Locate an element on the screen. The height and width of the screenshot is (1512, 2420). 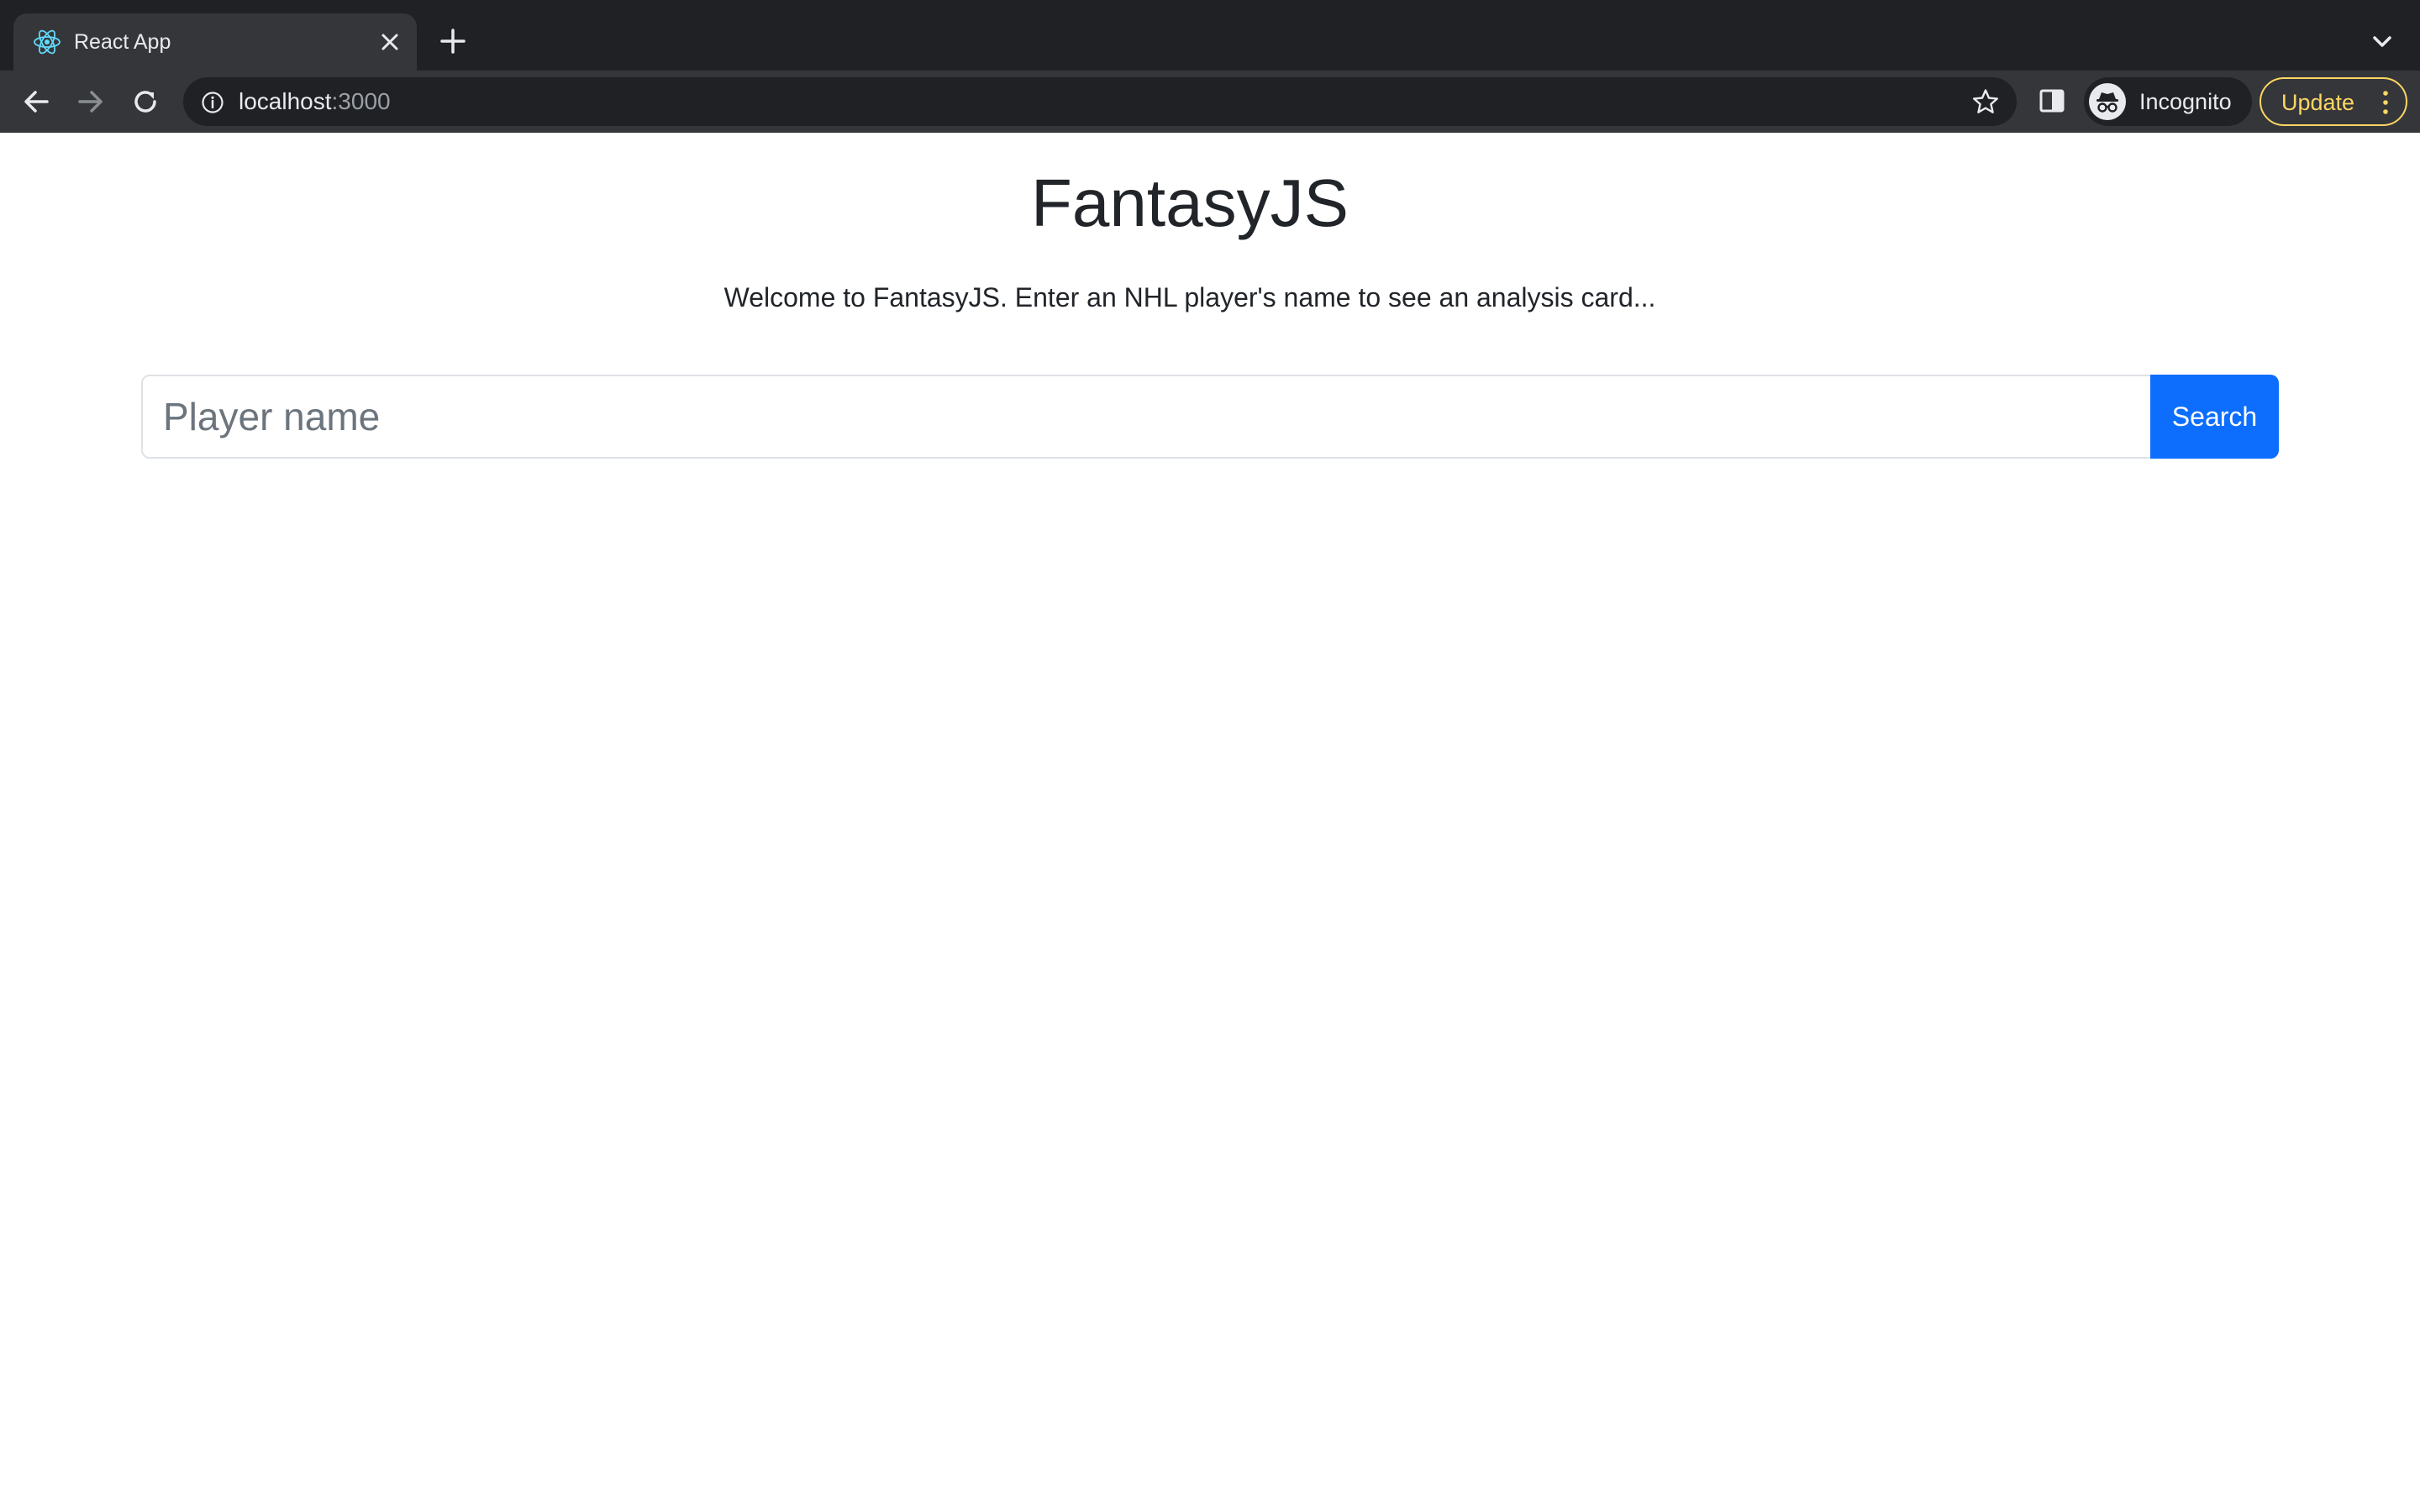
browser-toolbar: localhost:3000 Incognito Update is located at coordinates (1210, 102).